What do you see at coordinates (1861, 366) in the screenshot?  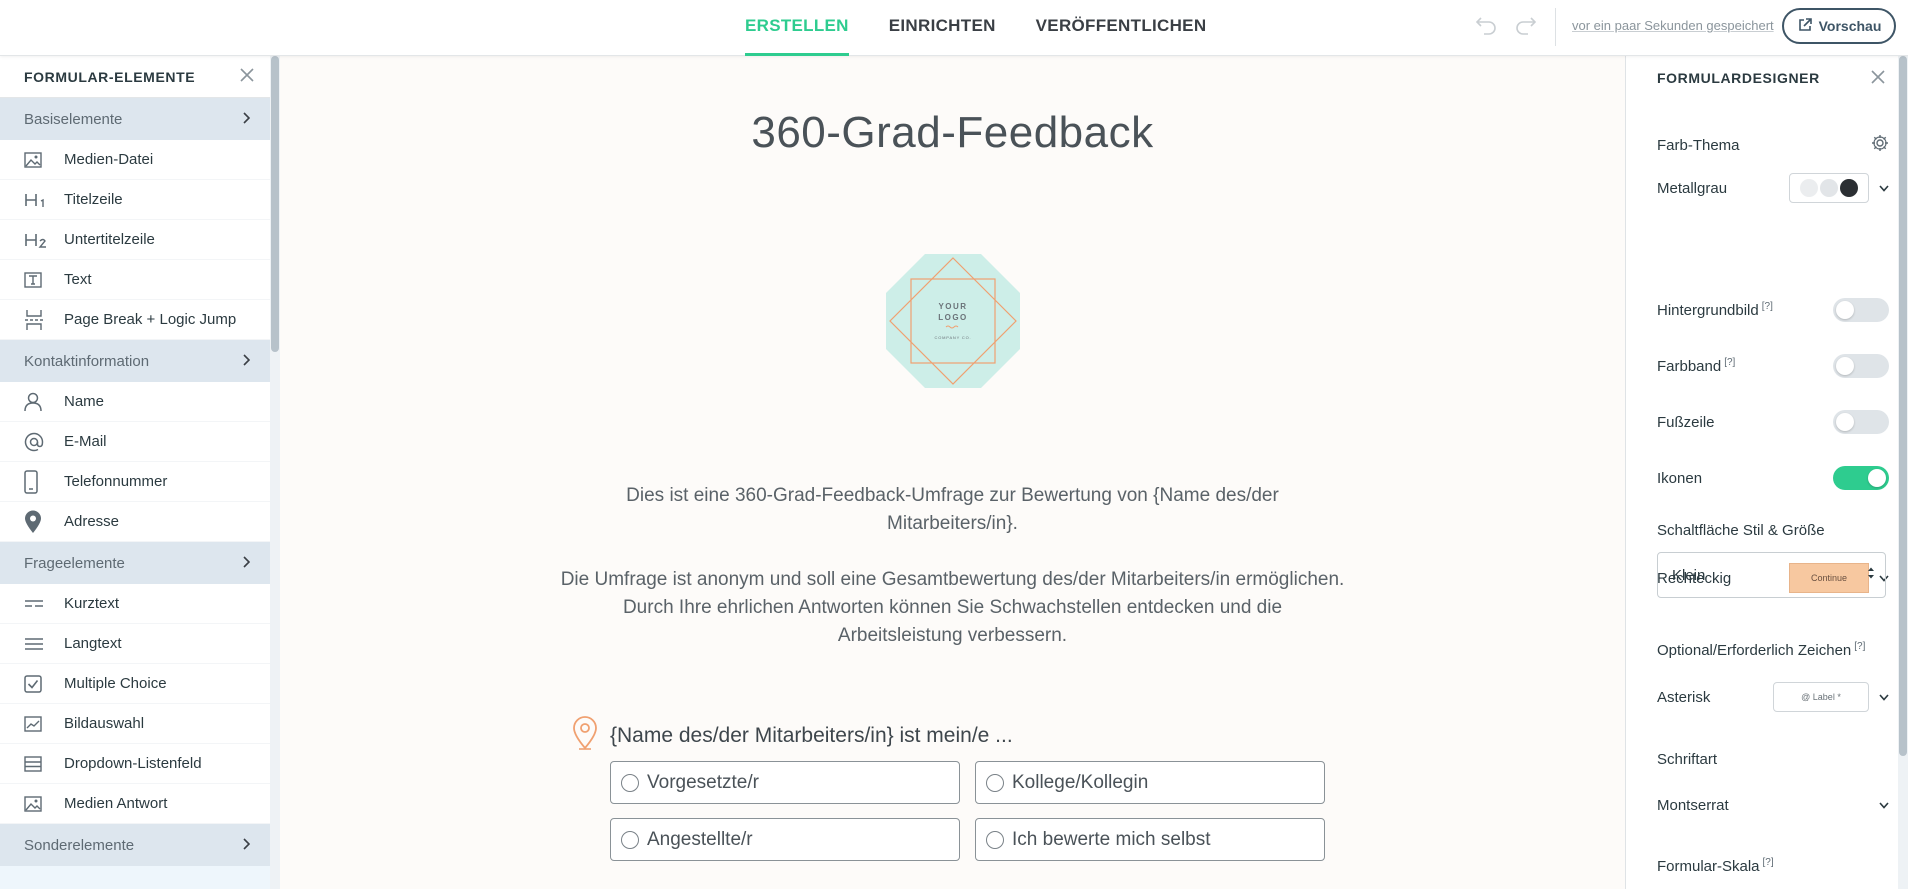 I see `color-band-toggle` at bounding box center [1861, 366].